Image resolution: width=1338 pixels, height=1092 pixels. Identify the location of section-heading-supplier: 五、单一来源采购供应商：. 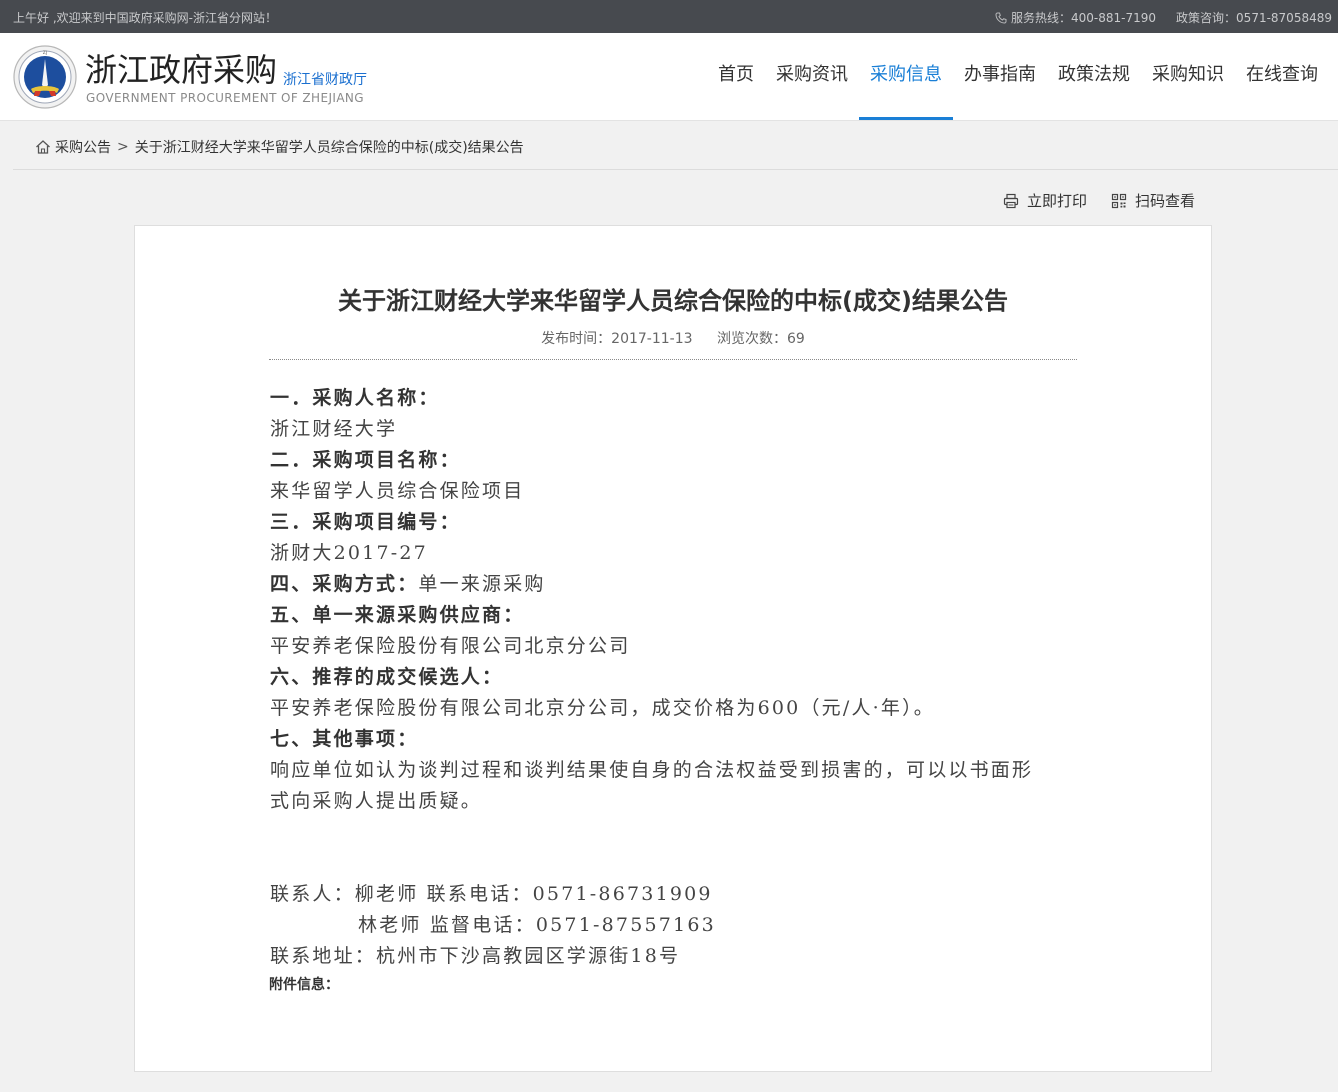
(397, 615).